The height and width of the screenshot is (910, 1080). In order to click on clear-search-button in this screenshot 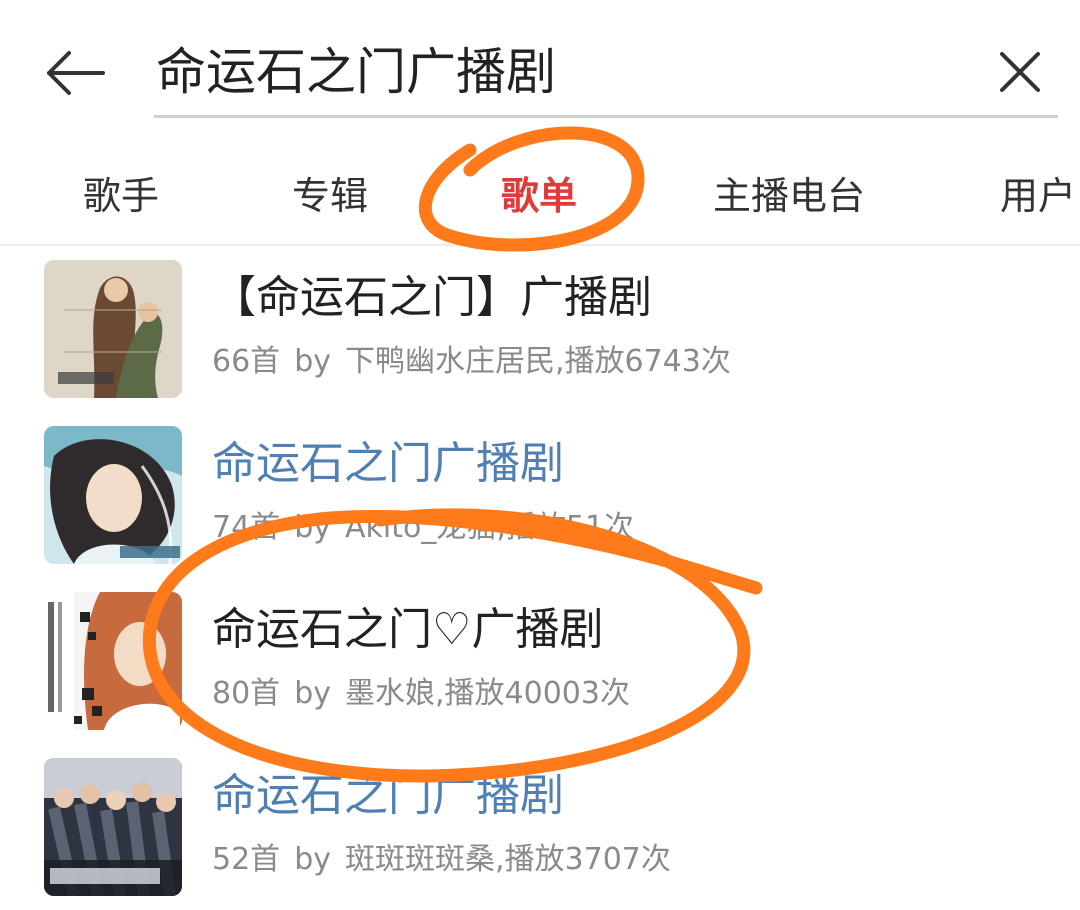, I will do `click(1020, 72)`.